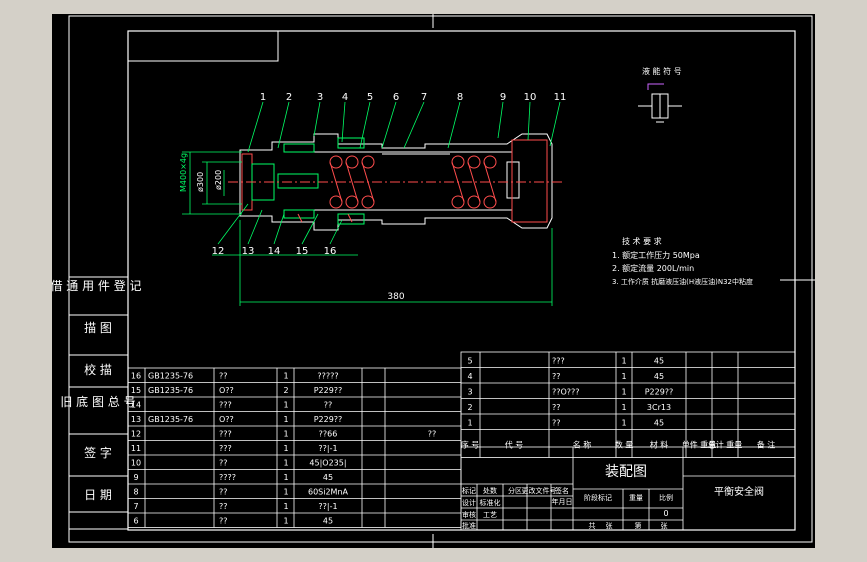 The height and width of the screenshot is (562, 867). Describe the element at coordinates (470, 445) in the screenshot. I see `bom-header-cell: 序 号` at that location.